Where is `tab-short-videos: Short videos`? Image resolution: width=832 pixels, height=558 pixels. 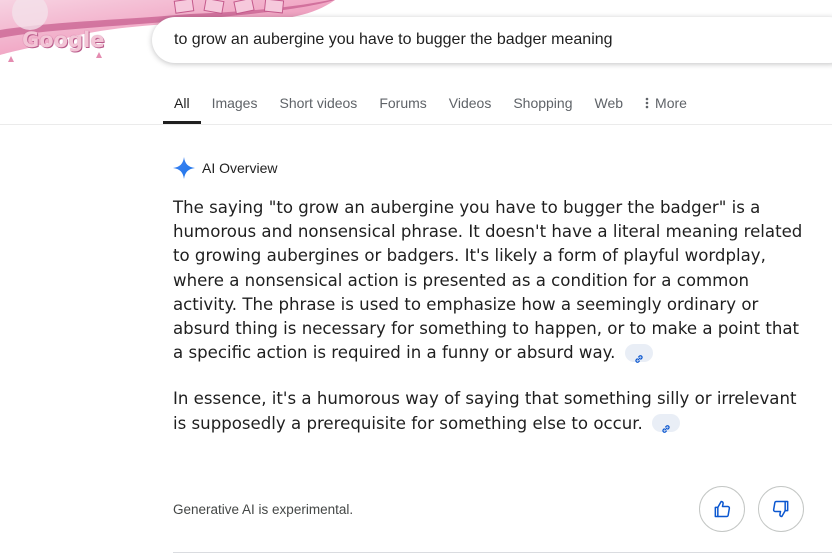 tab-short-videos: Short videos is located at coordinates (318, 103).